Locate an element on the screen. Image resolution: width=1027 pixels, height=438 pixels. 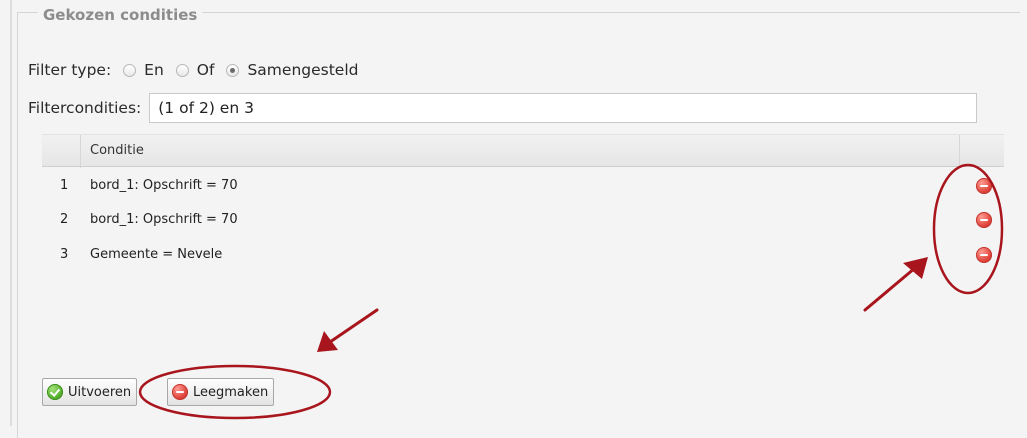
row-number: 2 is located at coordinates (64, 219).